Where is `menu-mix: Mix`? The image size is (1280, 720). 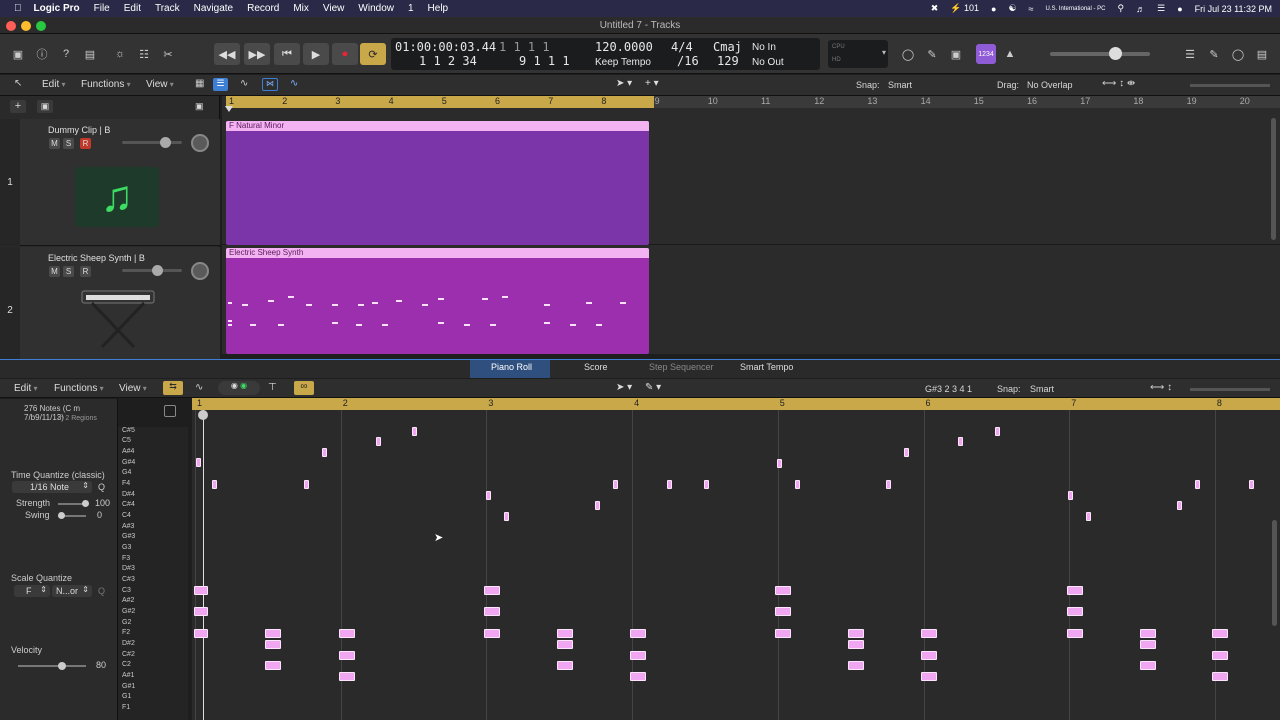
menu-mix: Mix is located at coordinates (301, 8).